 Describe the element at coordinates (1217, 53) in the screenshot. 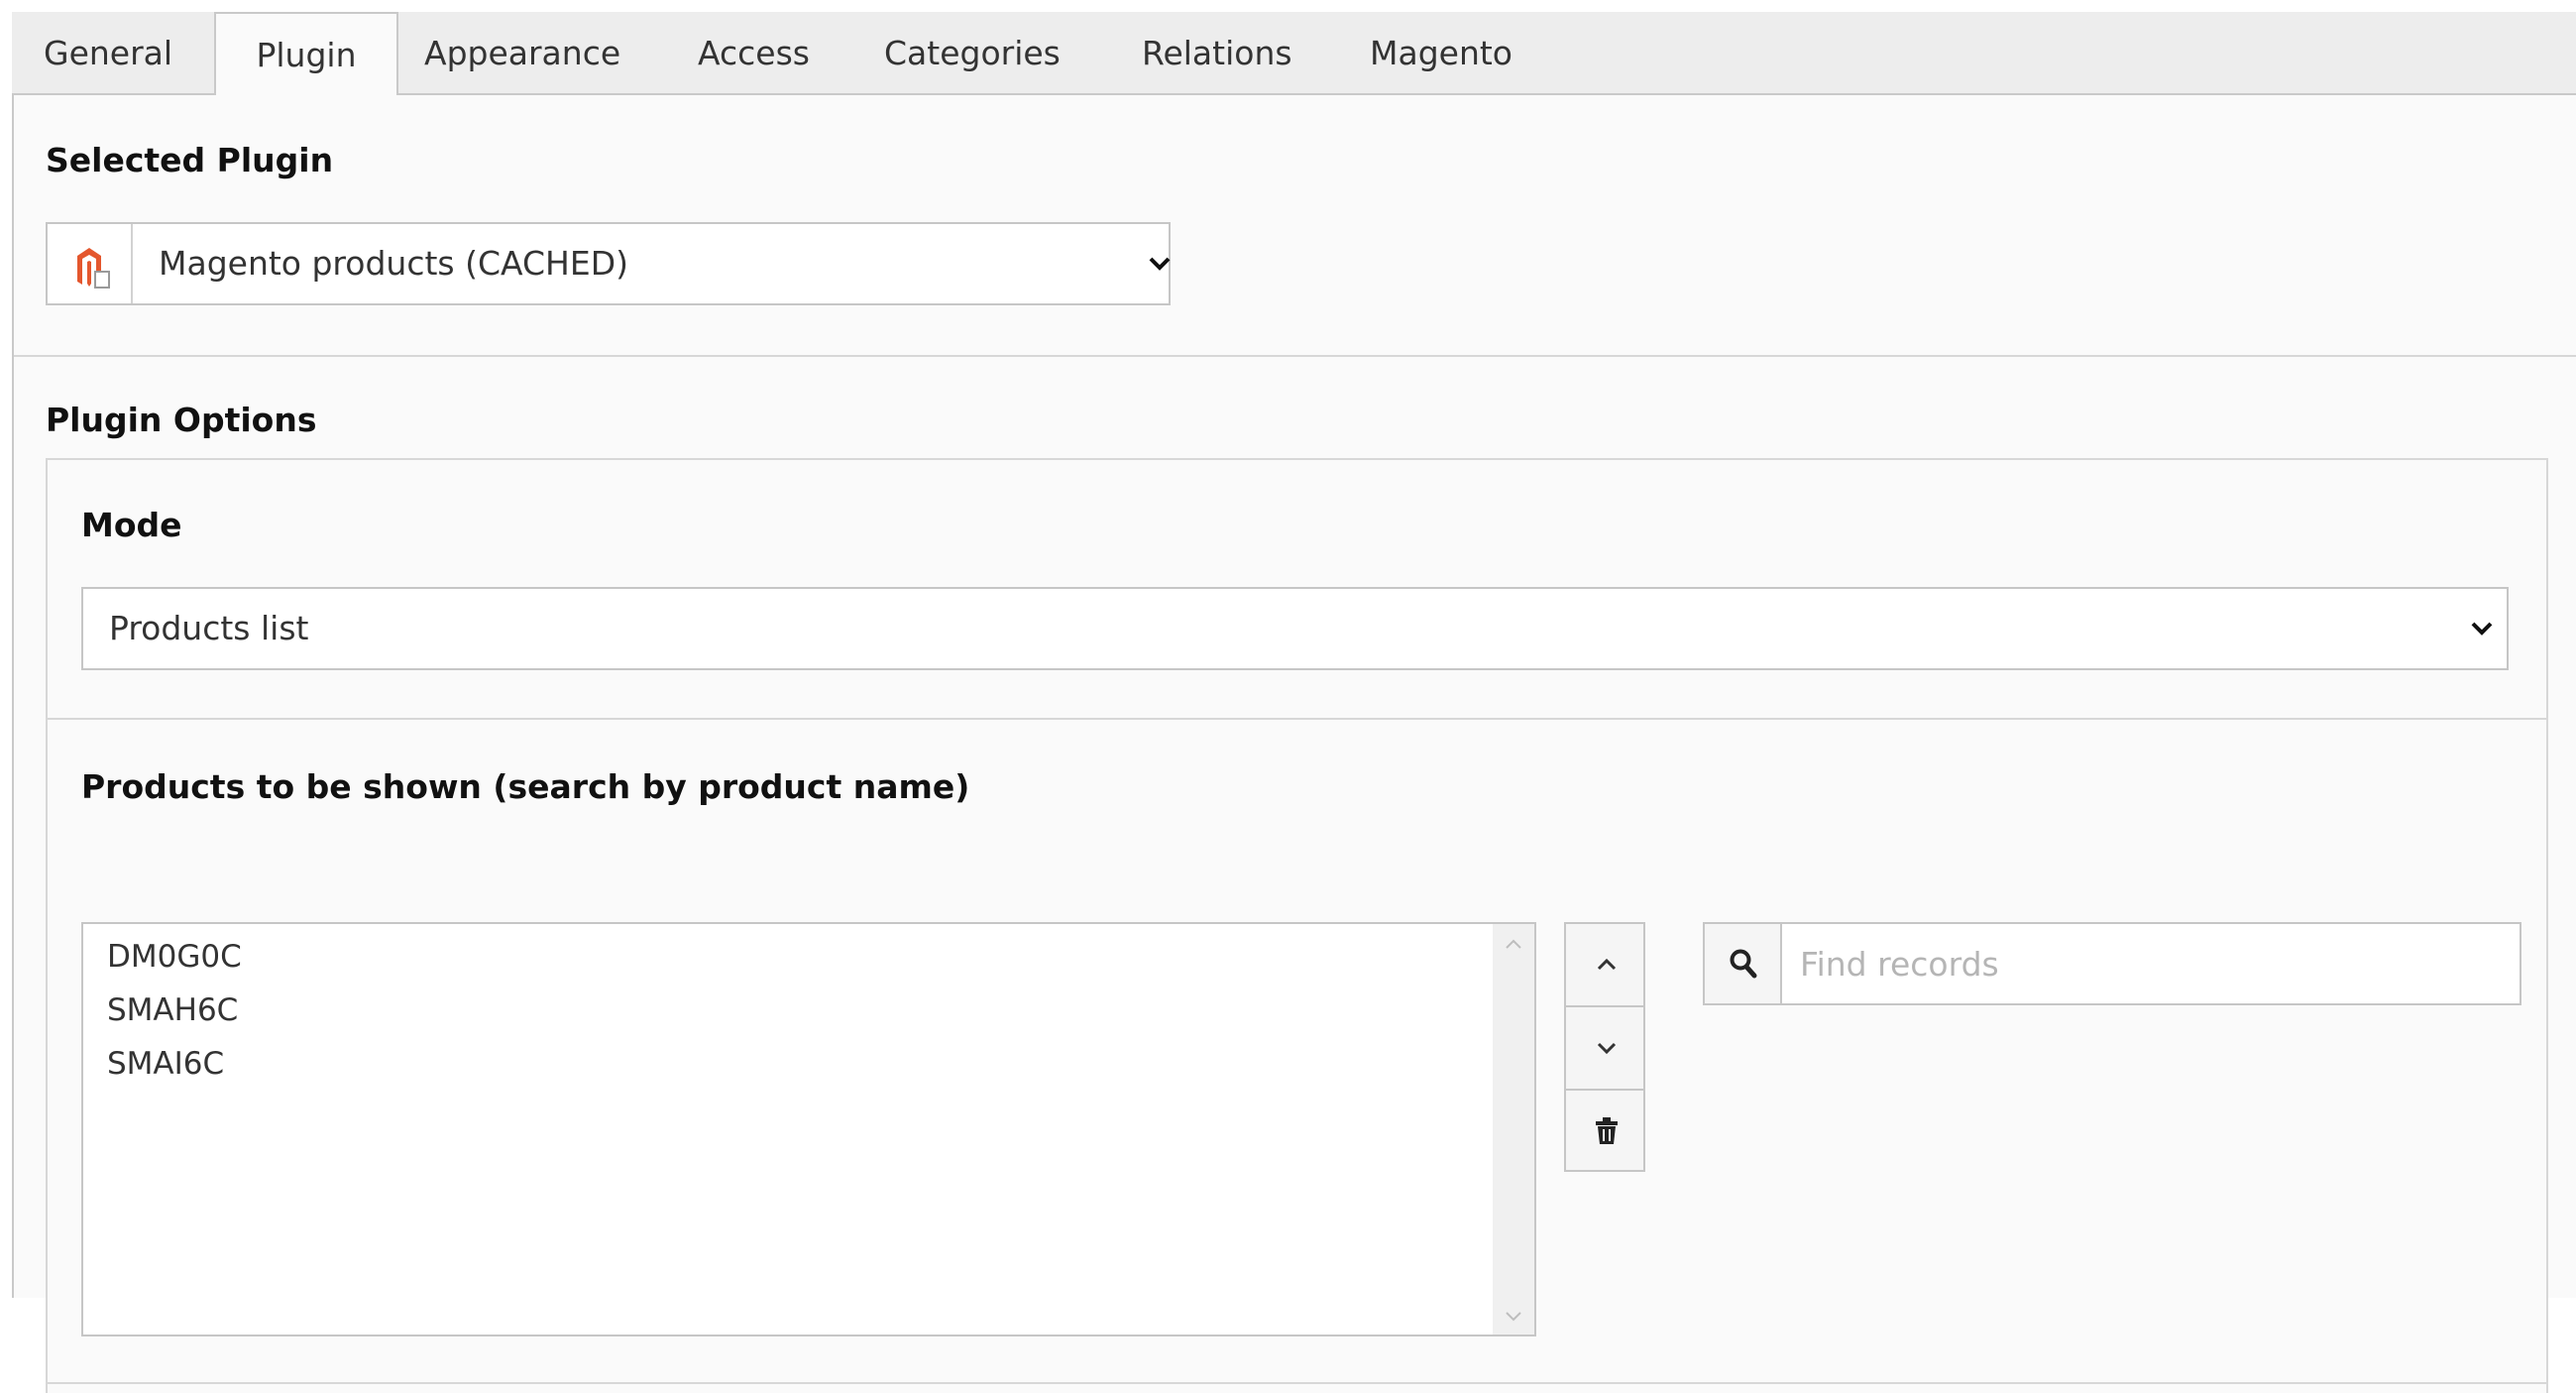

I see `tab-relations: Relations` at that location.